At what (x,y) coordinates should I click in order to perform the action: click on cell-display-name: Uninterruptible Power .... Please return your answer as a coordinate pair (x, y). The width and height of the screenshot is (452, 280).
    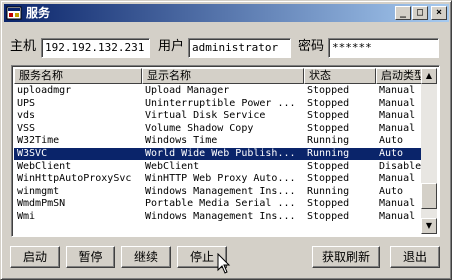
    Looking at the image, I should click on (220, 103).